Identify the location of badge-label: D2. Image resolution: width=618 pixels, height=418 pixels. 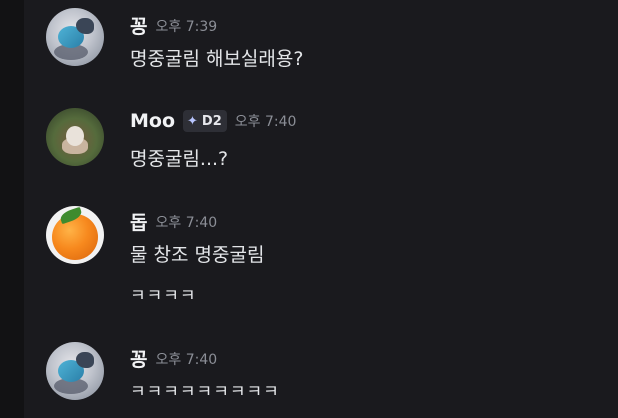
(211, 121).